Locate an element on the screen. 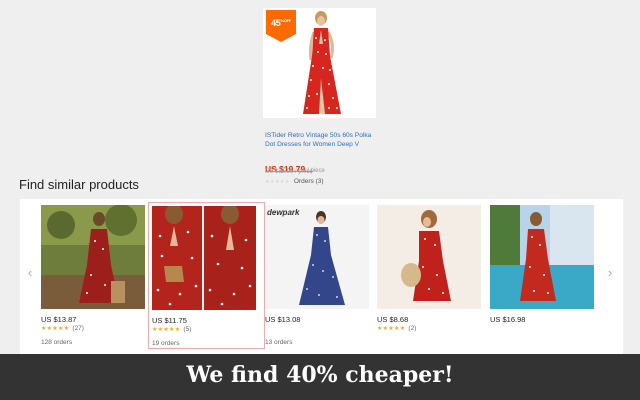  product-rating: ★★★★★ (2) is located at coordinates (396, 328).